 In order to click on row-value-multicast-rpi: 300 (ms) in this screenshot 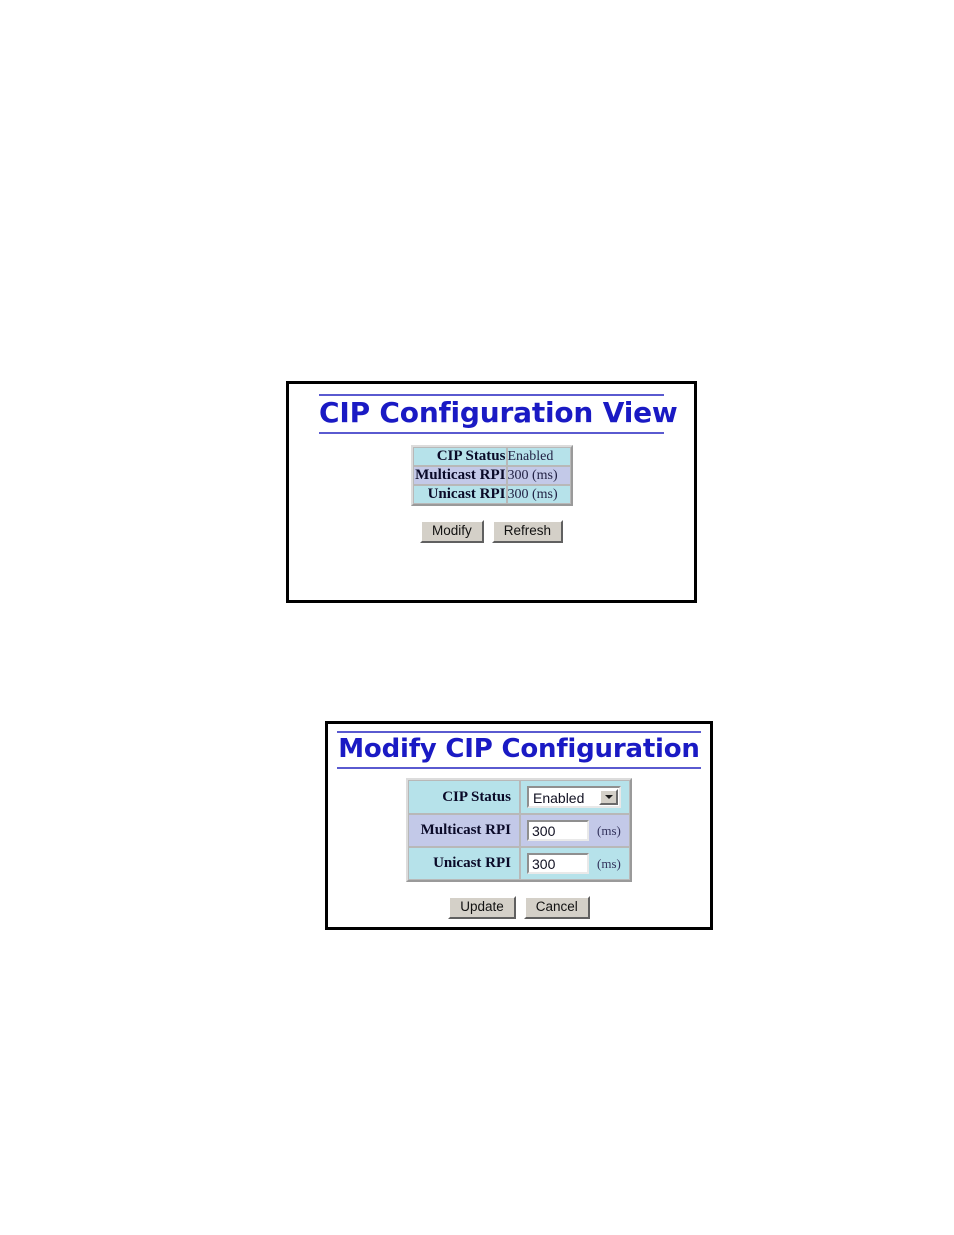, I will do `click(538, 475)`.